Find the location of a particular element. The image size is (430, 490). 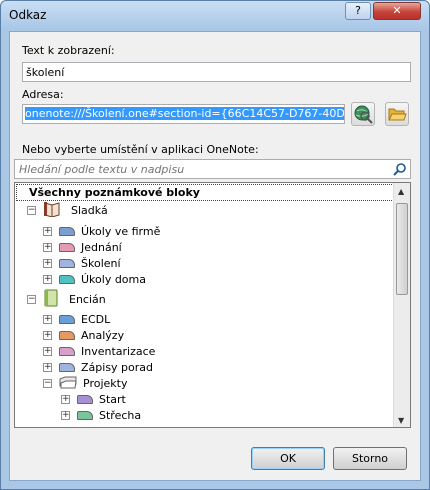

tree-item-label: Encián is located at coordinates (87, 299).